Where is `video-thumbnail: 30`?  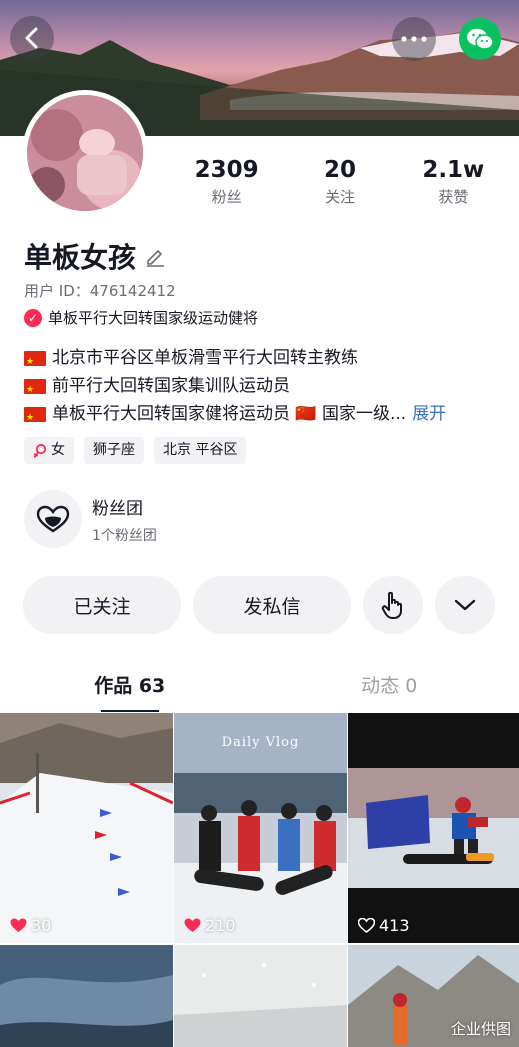
video-thumbnail: 30 is located at coordinates (86, 828).